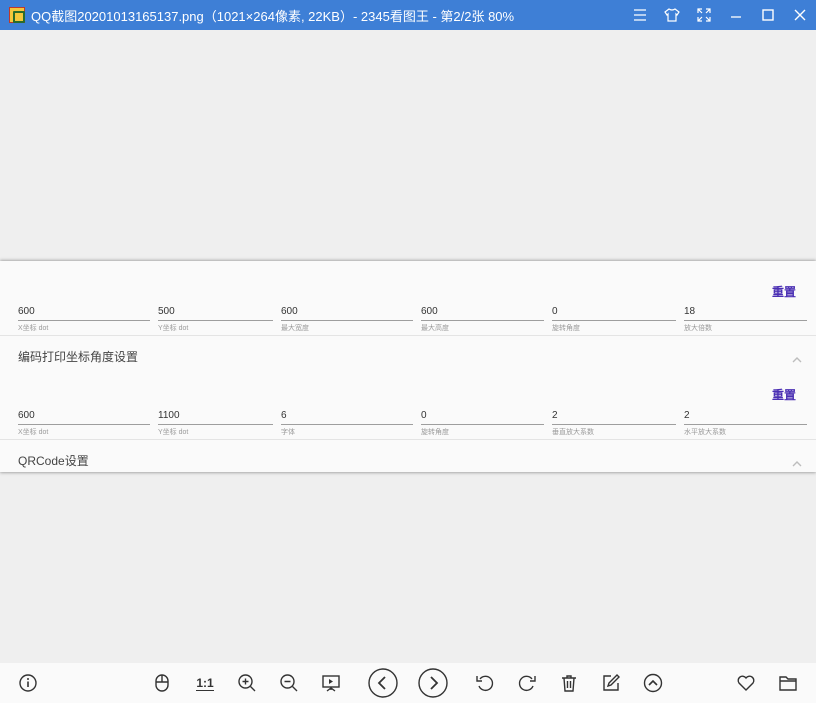 The width and height of the screenshot is (816, 703). I want to click on previous-icon, so click(383, 683).